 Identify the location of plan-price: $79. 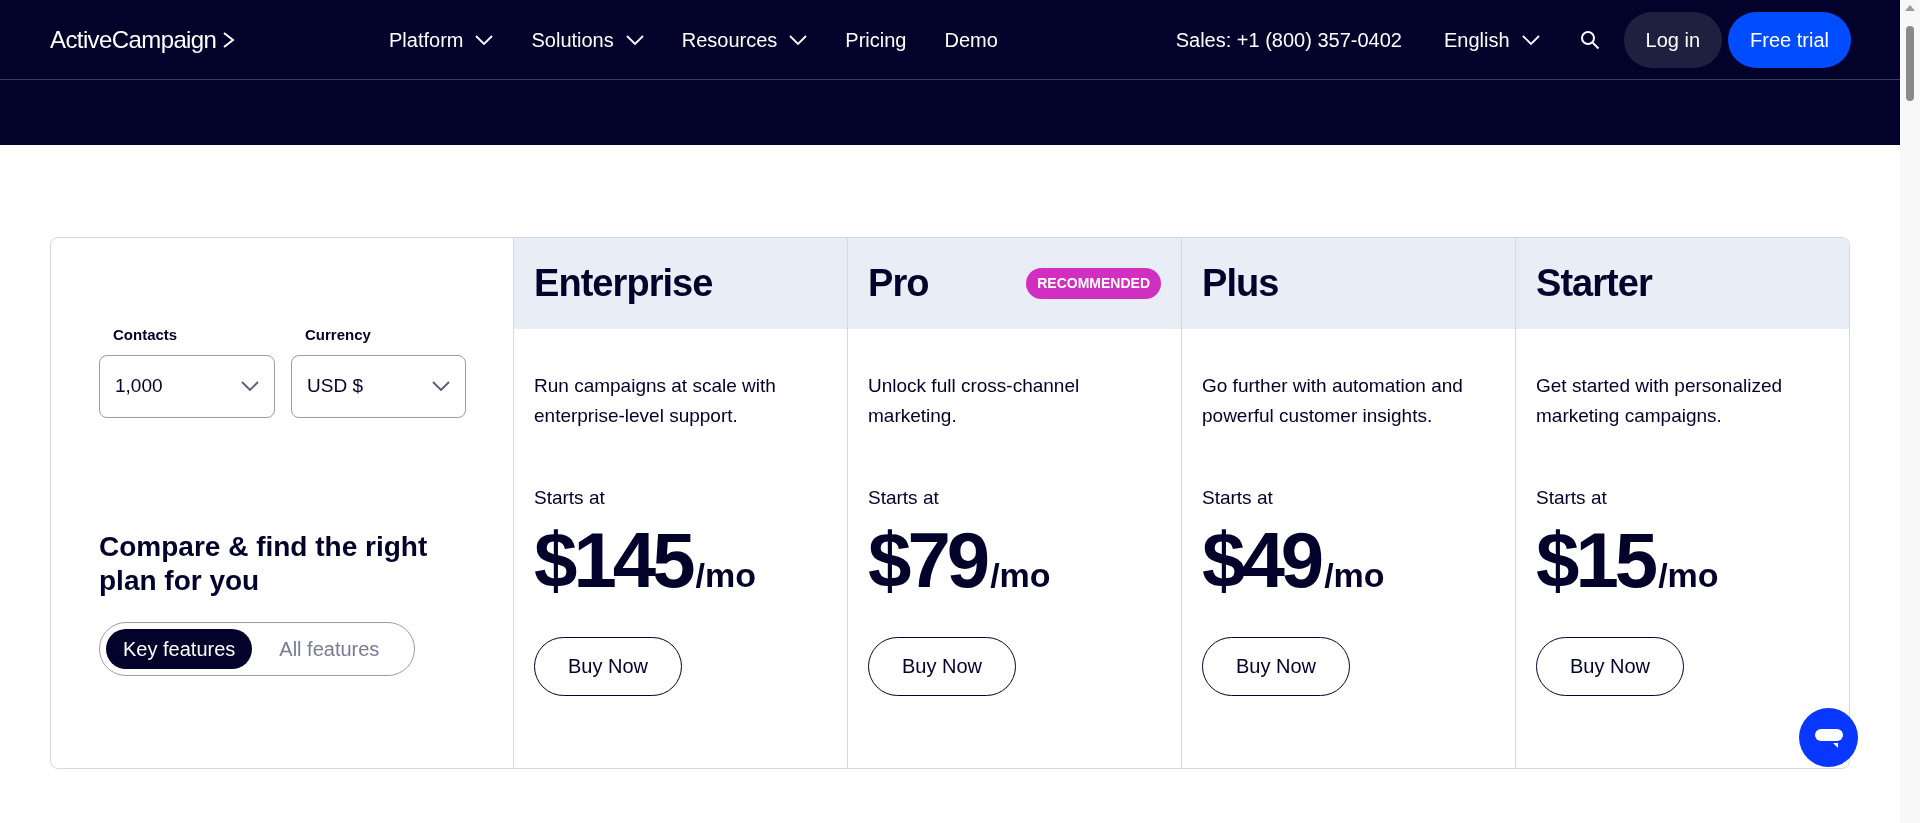
(927, 559).